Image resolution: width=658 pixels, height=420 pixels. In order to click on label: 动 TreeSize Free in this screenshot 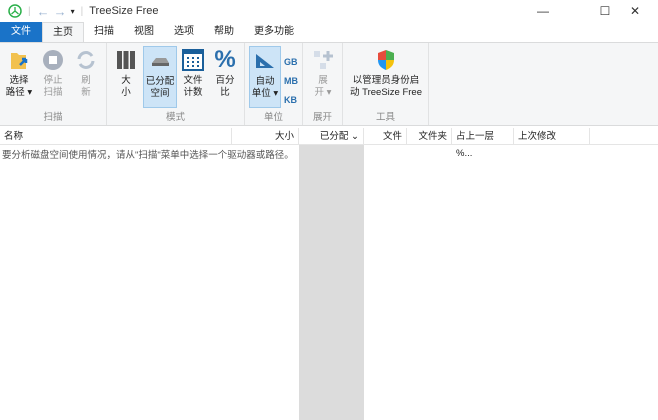, I will do `click(386, 92)`.